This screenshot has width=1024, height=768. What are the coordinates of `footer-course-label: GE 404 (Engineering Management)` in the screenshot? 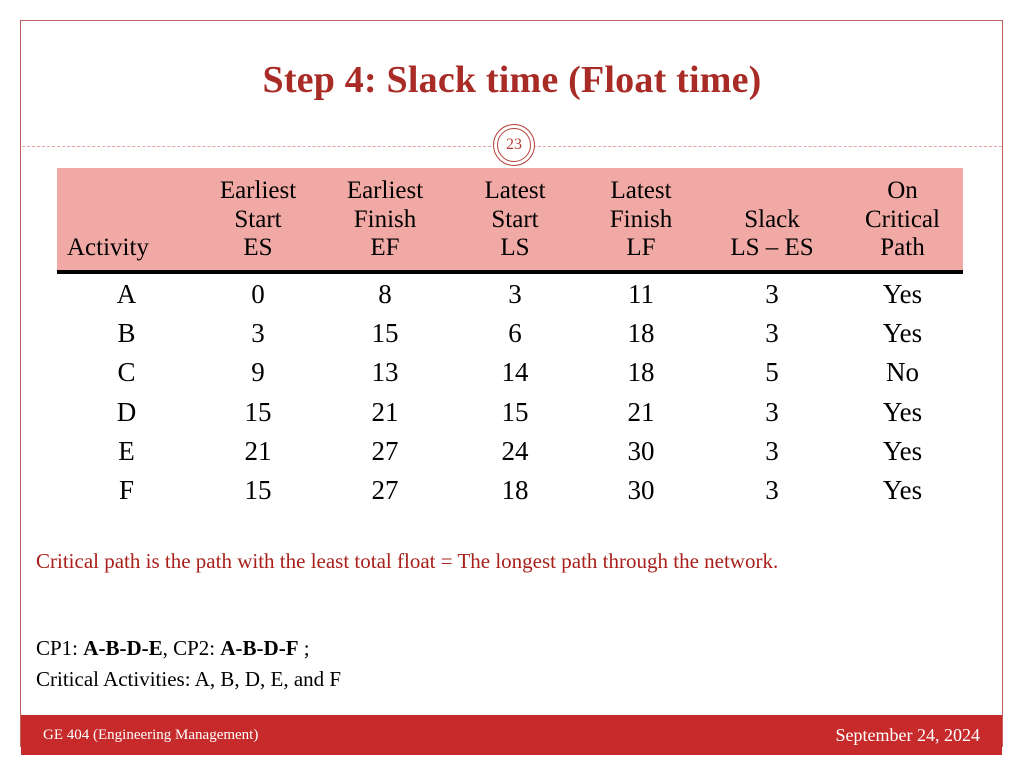 It's located at (151, 734).